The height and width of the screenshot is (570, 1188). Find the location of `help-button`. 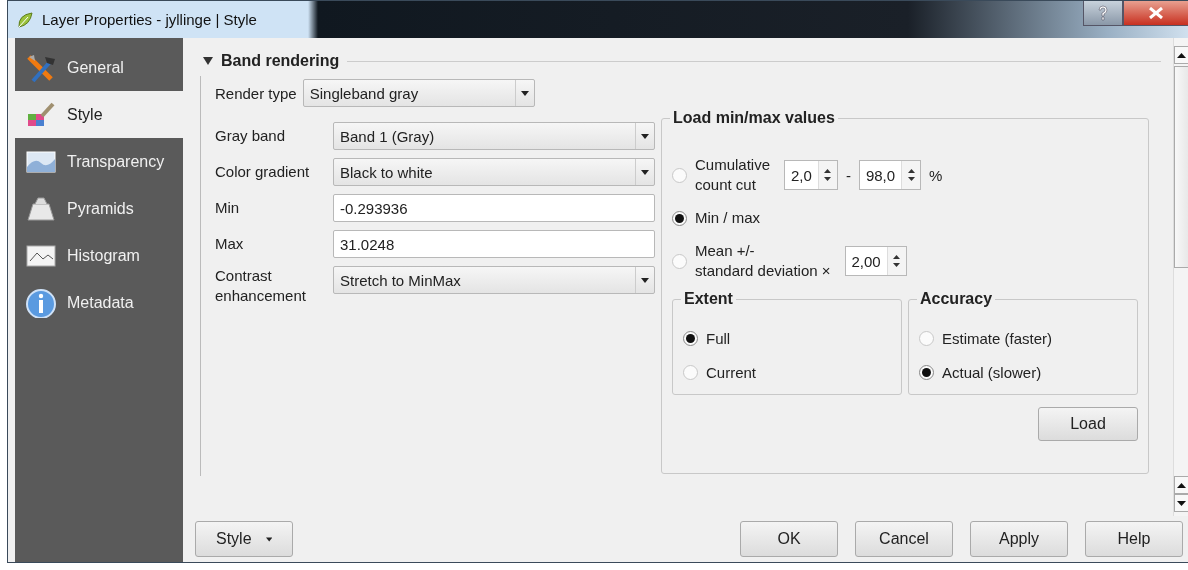

help-button is located at coordinates (1103, 13).